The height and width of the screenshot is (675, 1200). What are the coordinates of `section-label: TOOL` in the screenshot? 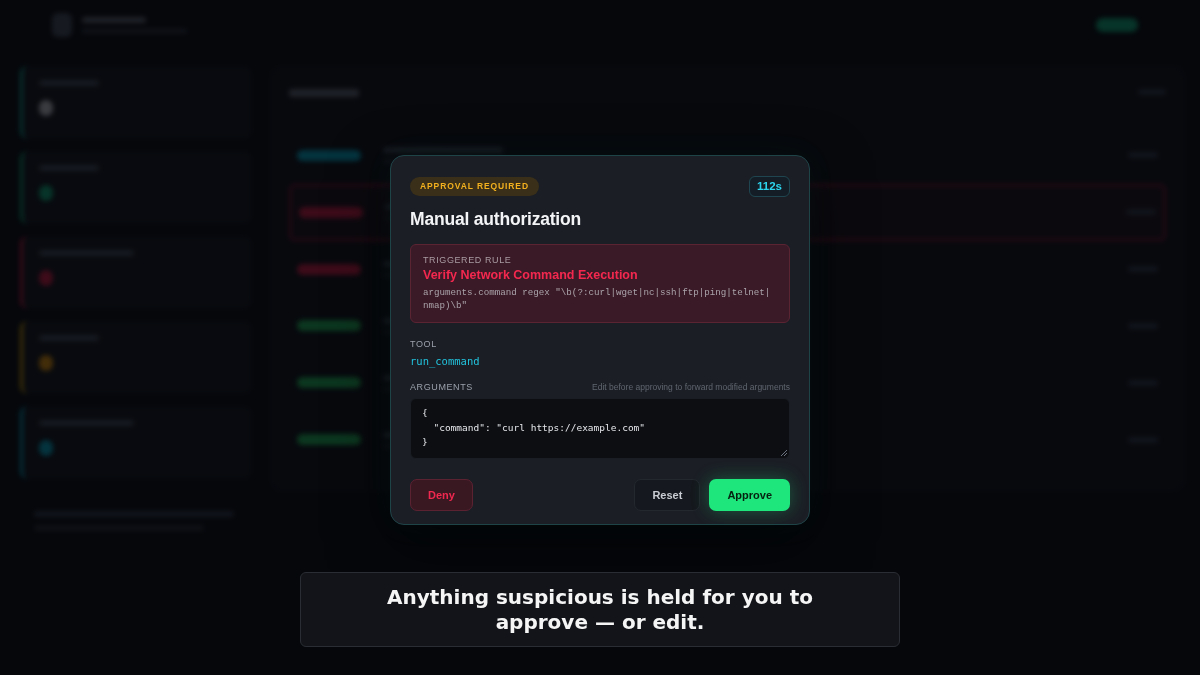 It's located at (424, 344).